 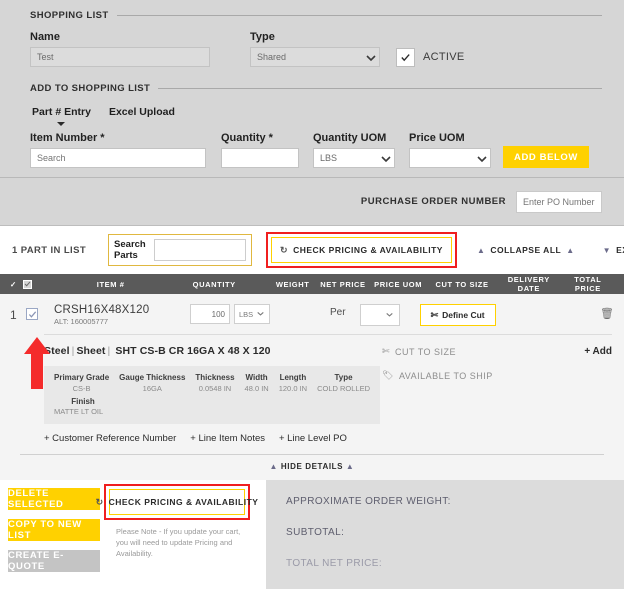 I want to click on search-parts-input, so click(x=200, y=250).